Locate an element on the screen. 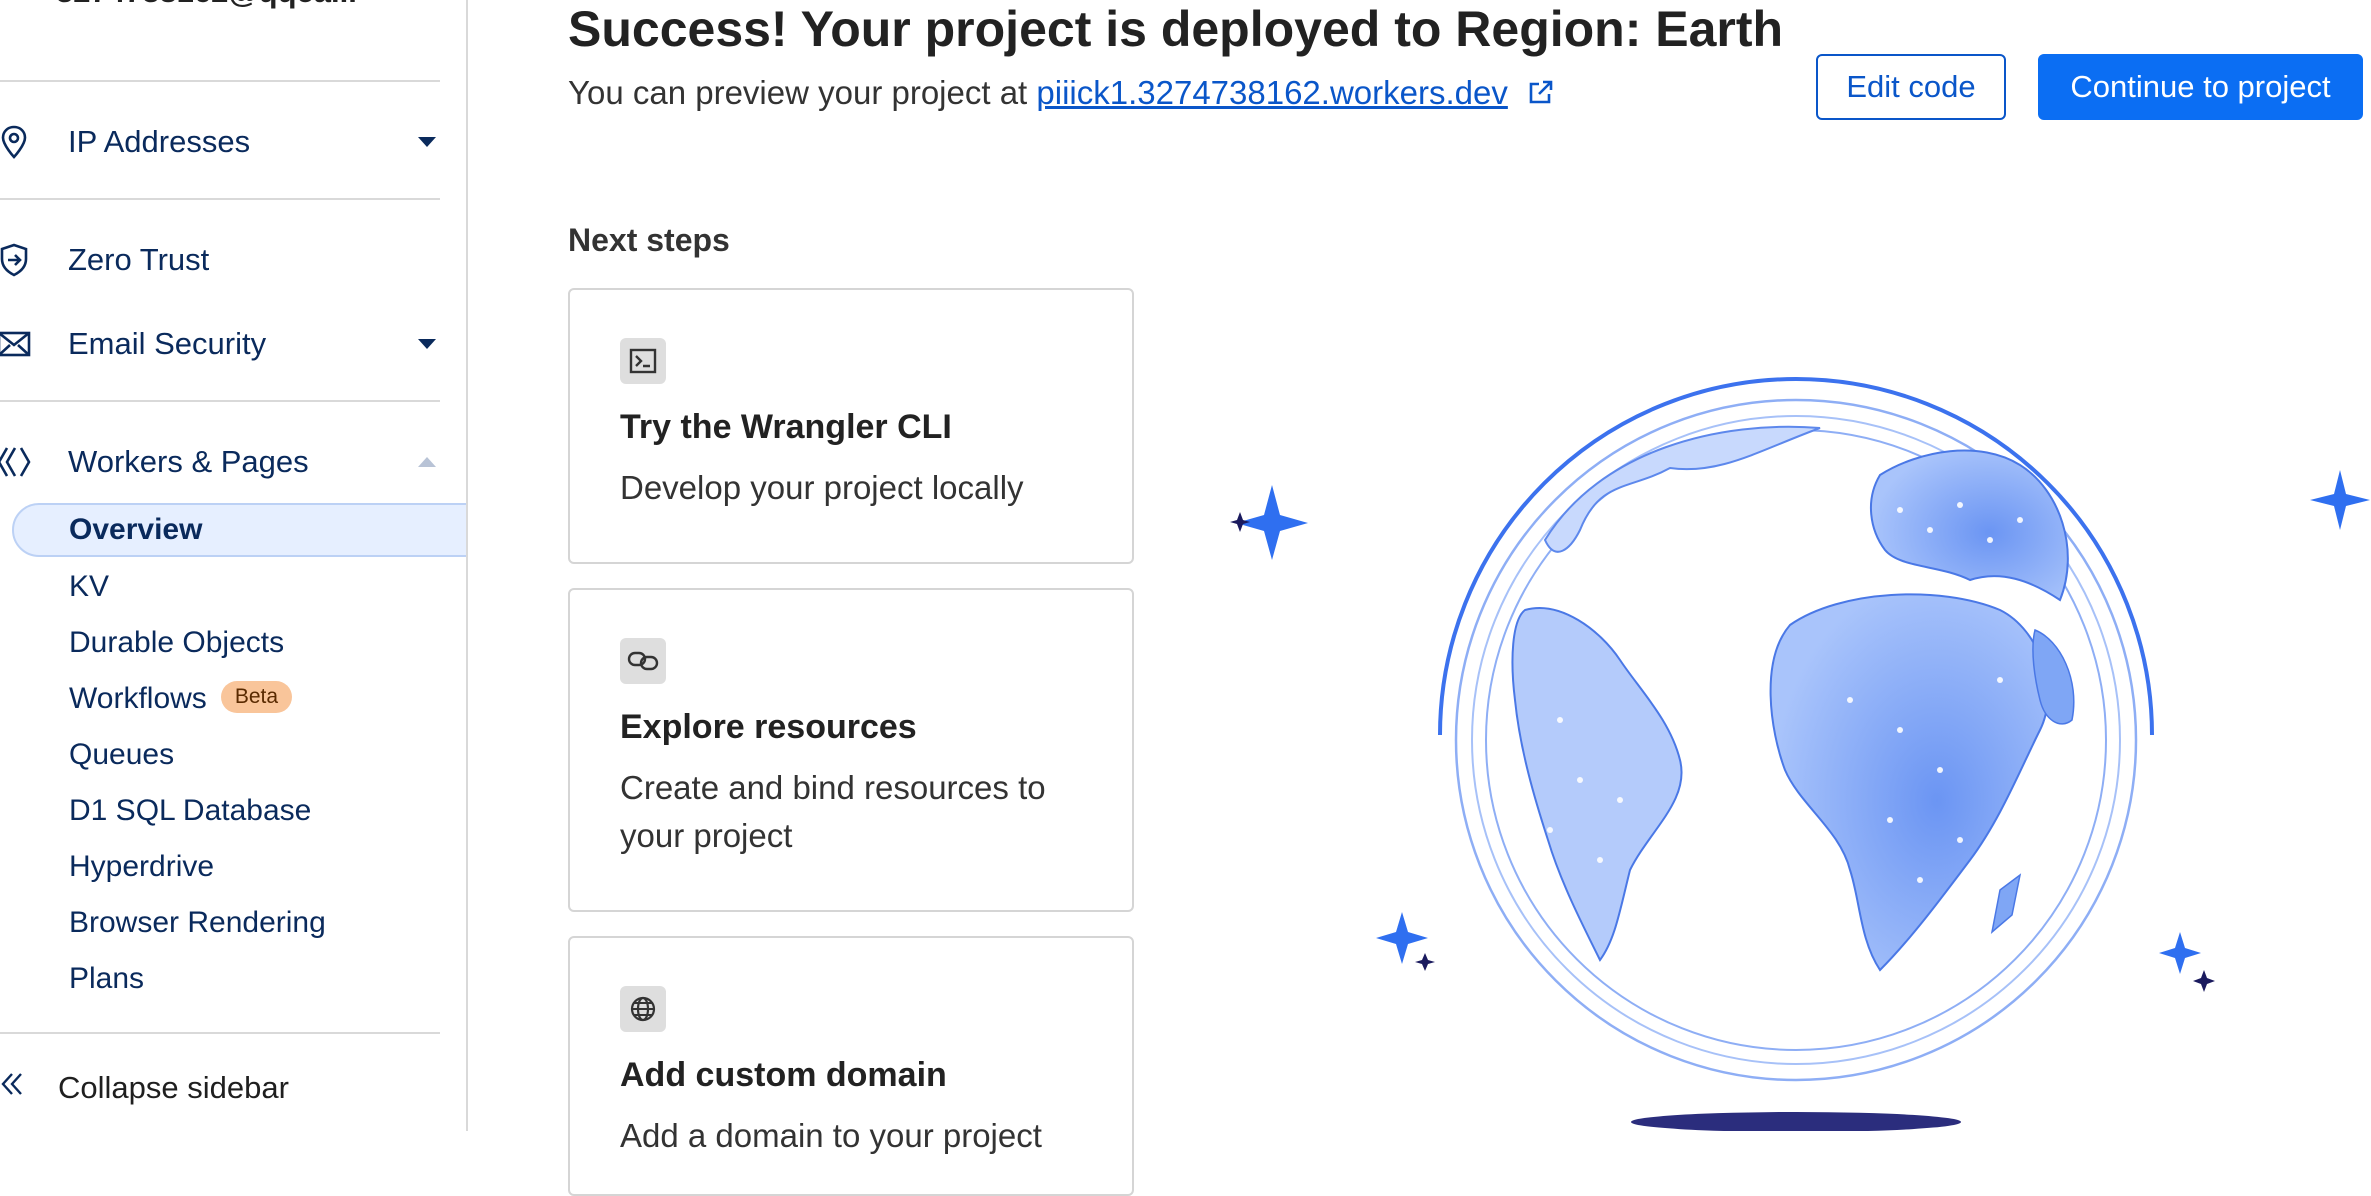 The image size is (2371, 1196). sidebar-item-zero-trust: Zero Trust is located at coordinates (225, 260).